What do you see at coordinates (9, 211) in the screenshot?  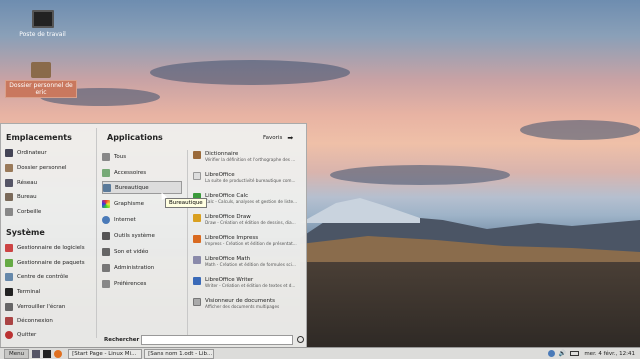 I see `trash-icon` at bounding box center [9, 211].